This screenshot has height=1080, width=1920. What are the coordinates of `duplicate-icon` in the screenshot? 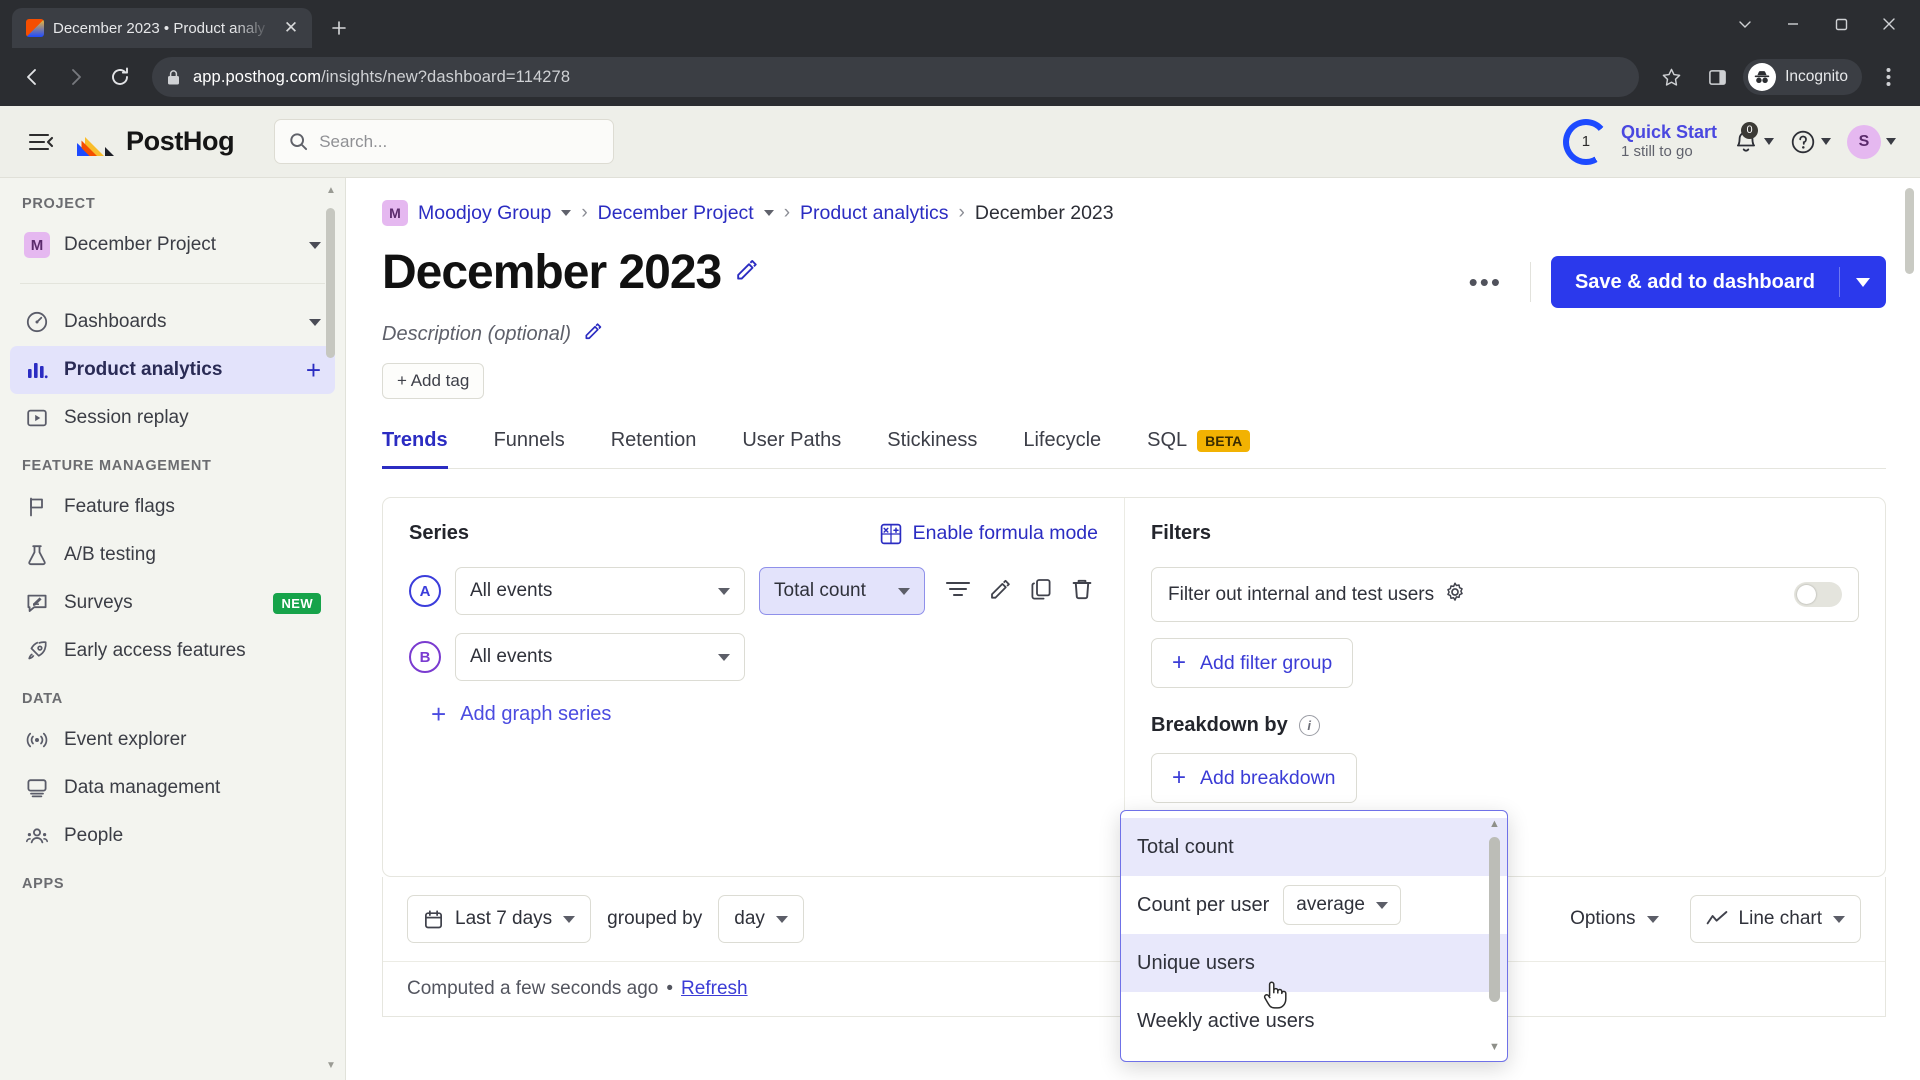 It's located at (1041, 591).